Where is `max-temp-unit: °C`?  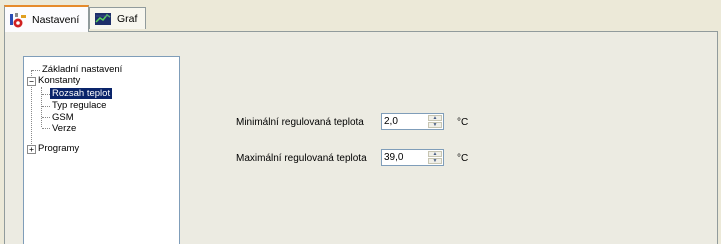 max-temp-unit: °C is located at coordinates (463, 158).